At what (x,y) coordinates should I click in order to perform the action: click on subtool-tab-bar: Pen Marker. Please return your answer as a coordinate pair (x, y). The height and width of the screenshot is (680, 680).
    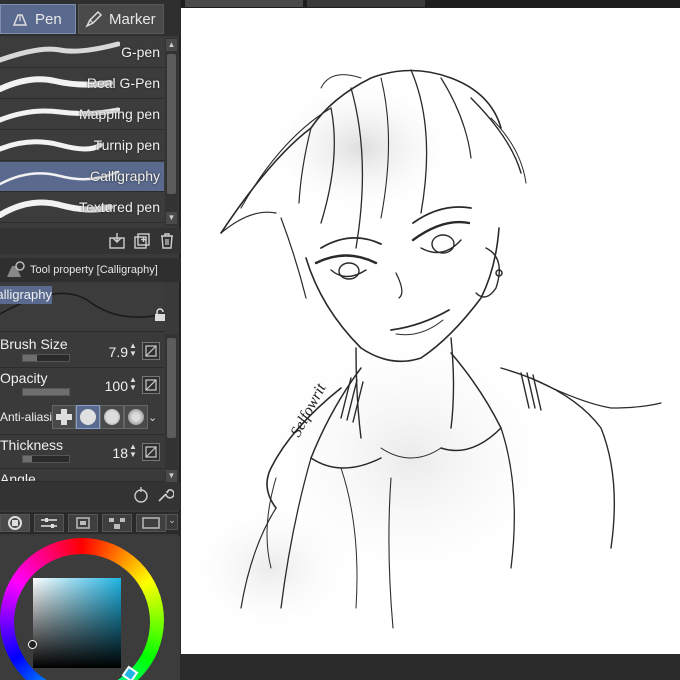
    Looking at the image, I should click on (90, 18).